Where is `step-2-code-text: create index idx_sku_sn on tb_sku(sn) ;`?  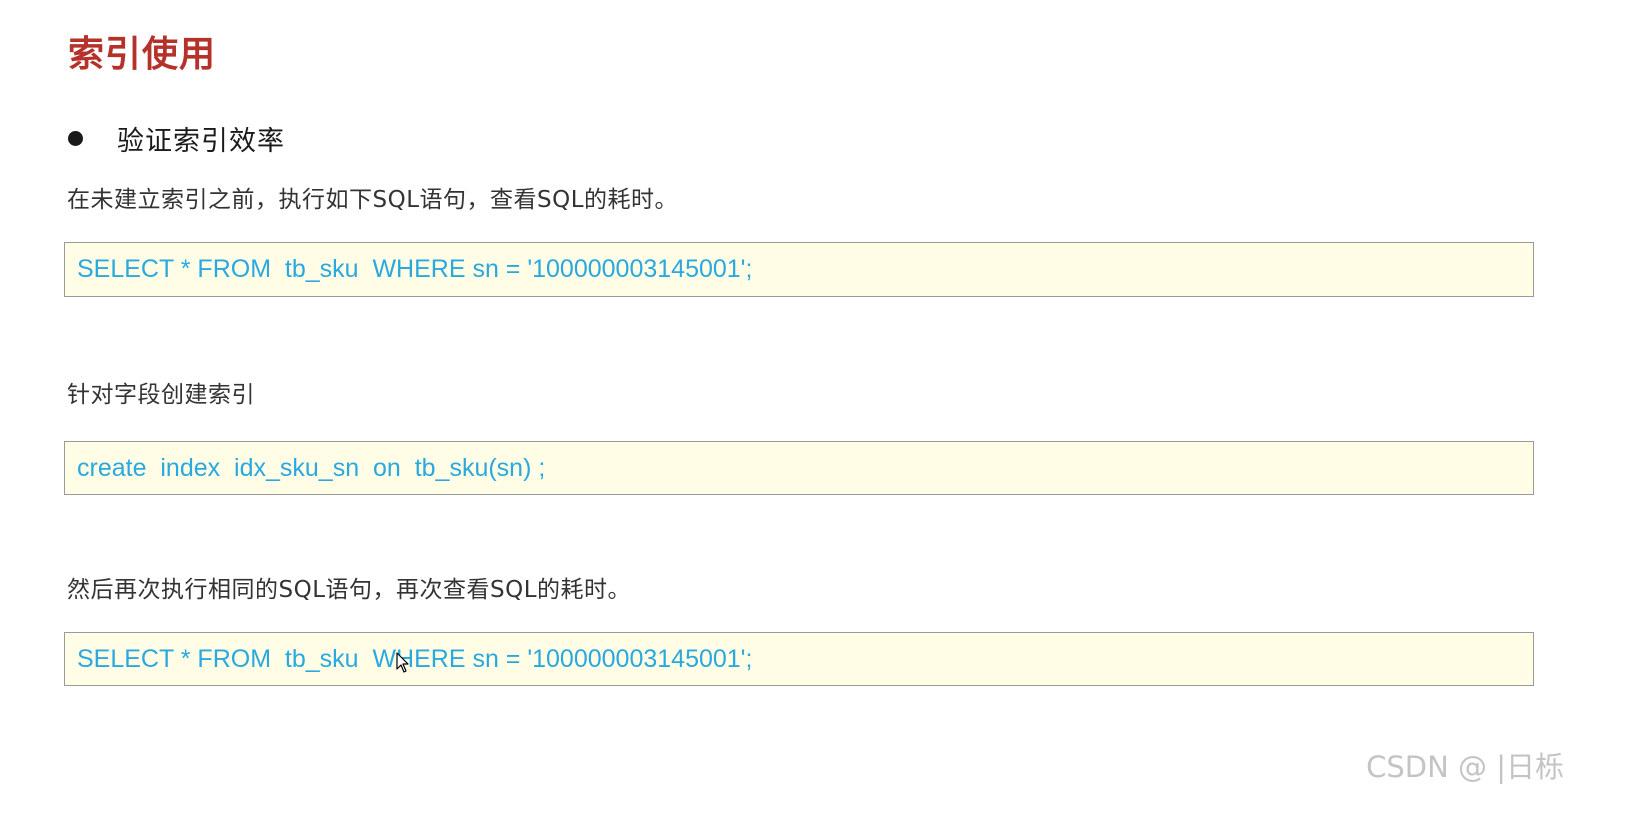 step-2-code-text: create index idx_sku_sn on tb_sku(sn) ; is located at coordinates (311, 467).